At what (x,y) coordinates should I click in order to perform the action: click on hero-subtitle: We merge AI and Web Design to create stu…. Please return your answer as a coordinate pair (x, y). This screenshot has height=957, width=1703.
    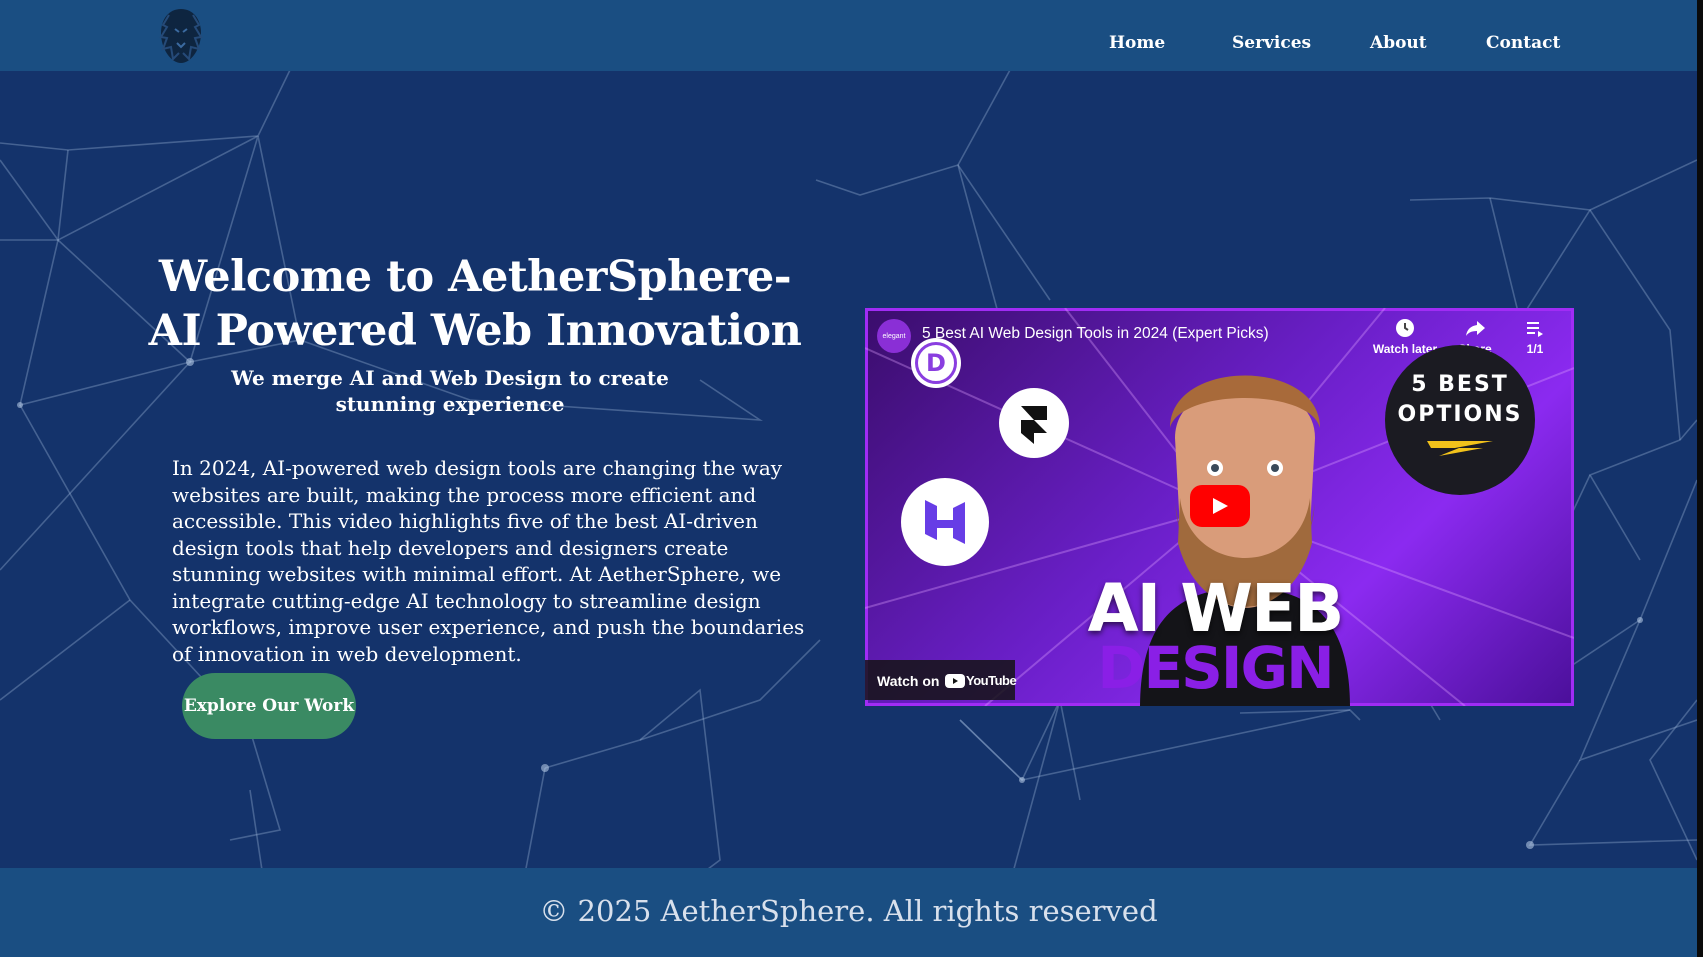
    Looking at the image, I should click on (450, 391).